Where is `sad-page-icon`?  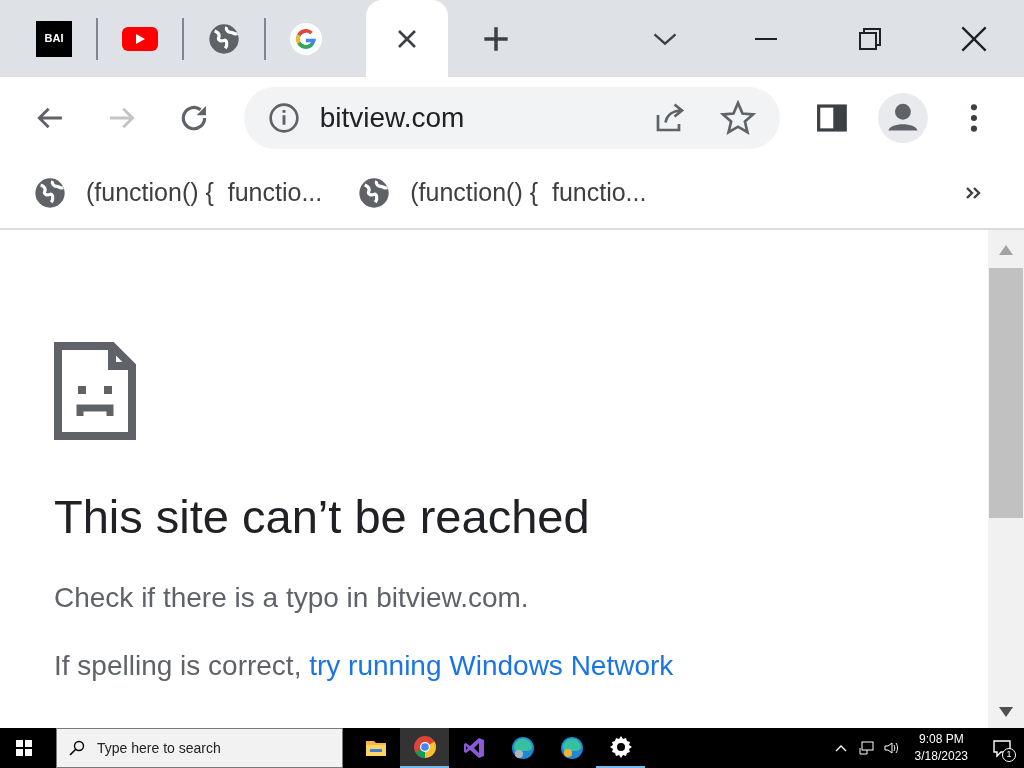
sad-page-icon is located at coordinates (95, 391).